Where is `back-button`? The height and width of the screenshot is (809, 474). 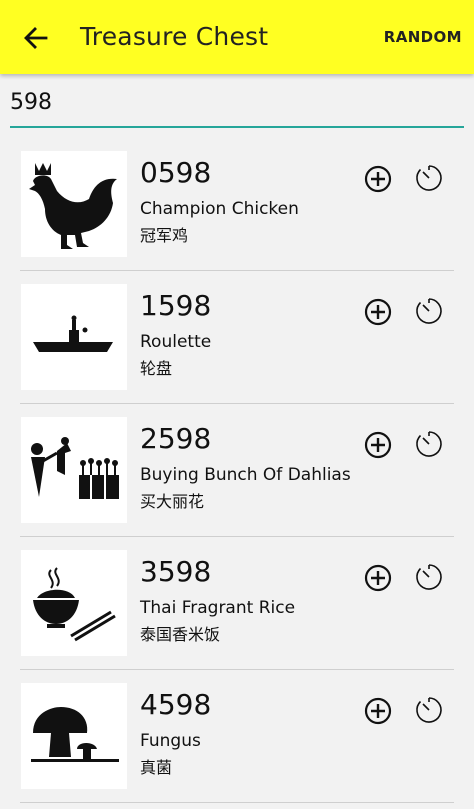
back-button is located at coordinates (36, 38).